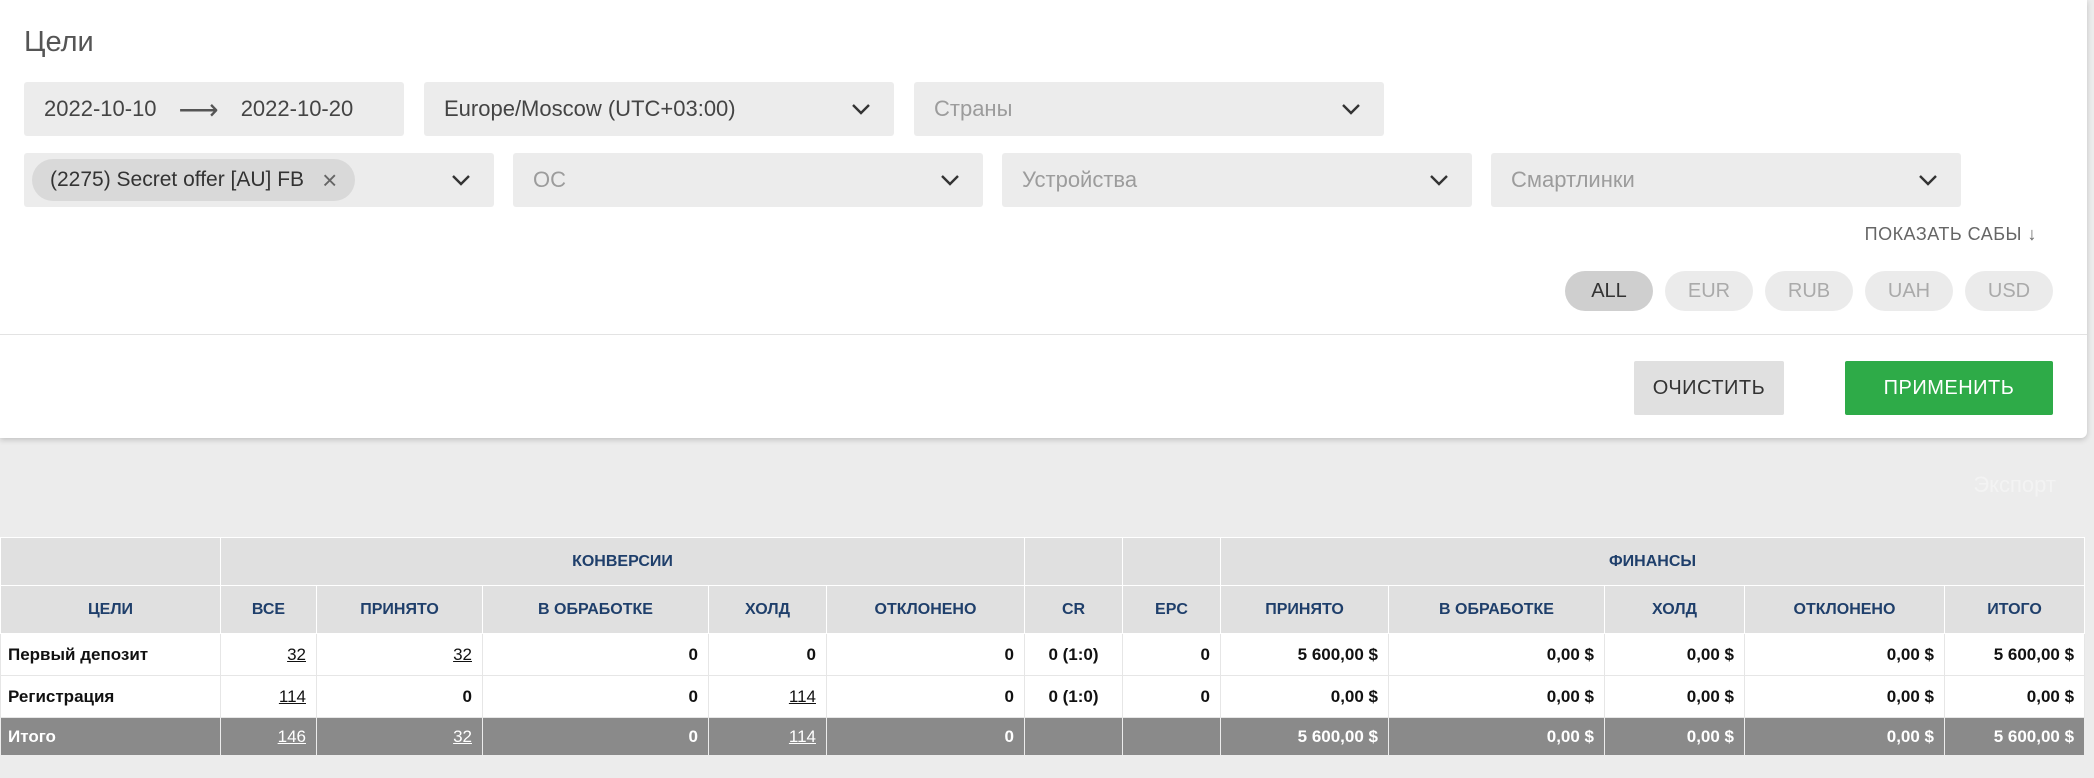 The width and height of the screenshot is (2094, 778). I want to click on os-placeholder: ОС, so click(549, 179).